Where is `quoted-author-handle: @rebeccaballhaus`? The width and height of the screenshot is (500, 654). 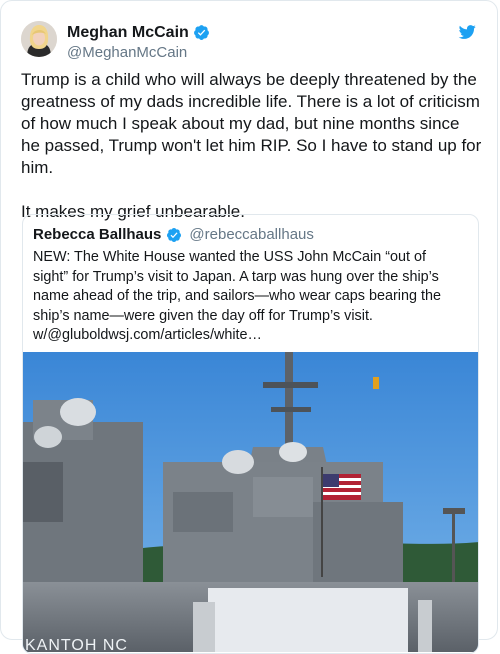
quoted-author-handle: @rebeccaballhaus is located at coordinates (251, 234).